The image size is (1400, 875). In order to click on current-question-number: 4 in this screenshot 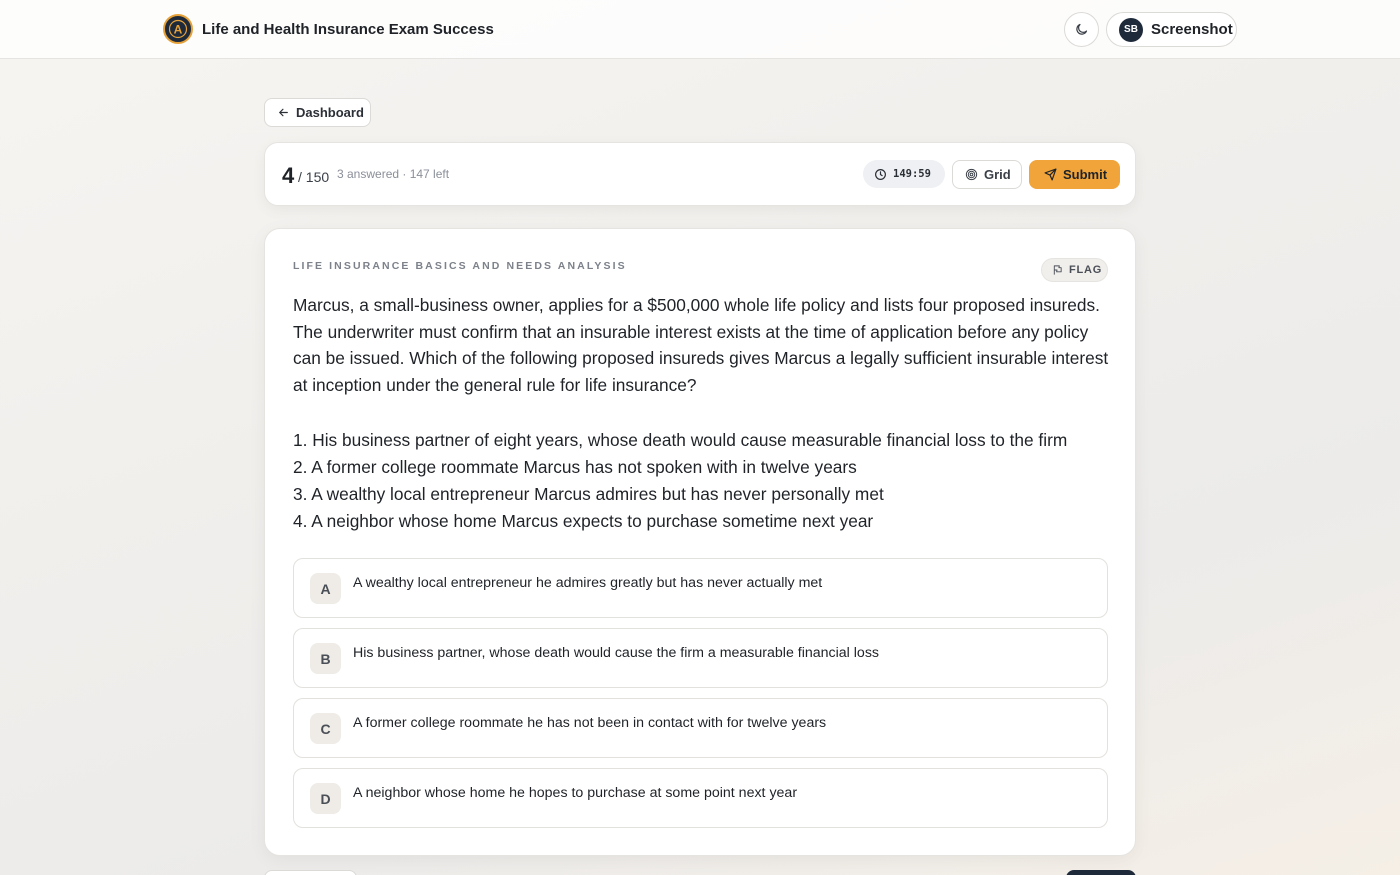, I will do `click(288, 175)`.